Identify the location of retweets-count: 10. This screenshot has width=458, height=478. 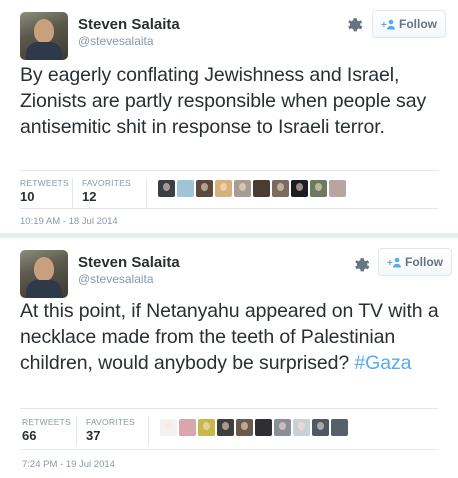
(27, 196).